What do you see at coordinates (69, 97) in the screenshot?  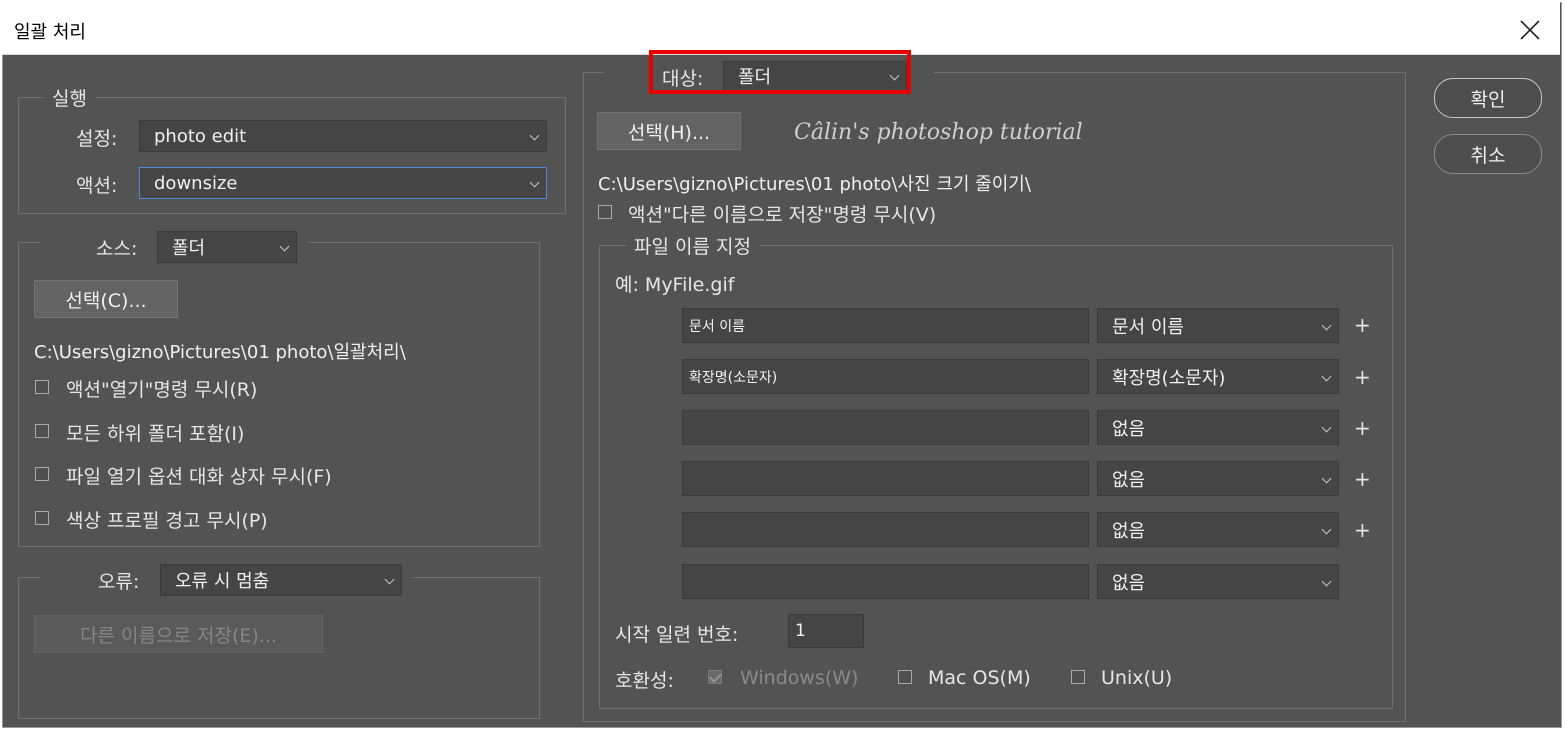 I see `run-legend: 실행` at bounding box center [69, 97].